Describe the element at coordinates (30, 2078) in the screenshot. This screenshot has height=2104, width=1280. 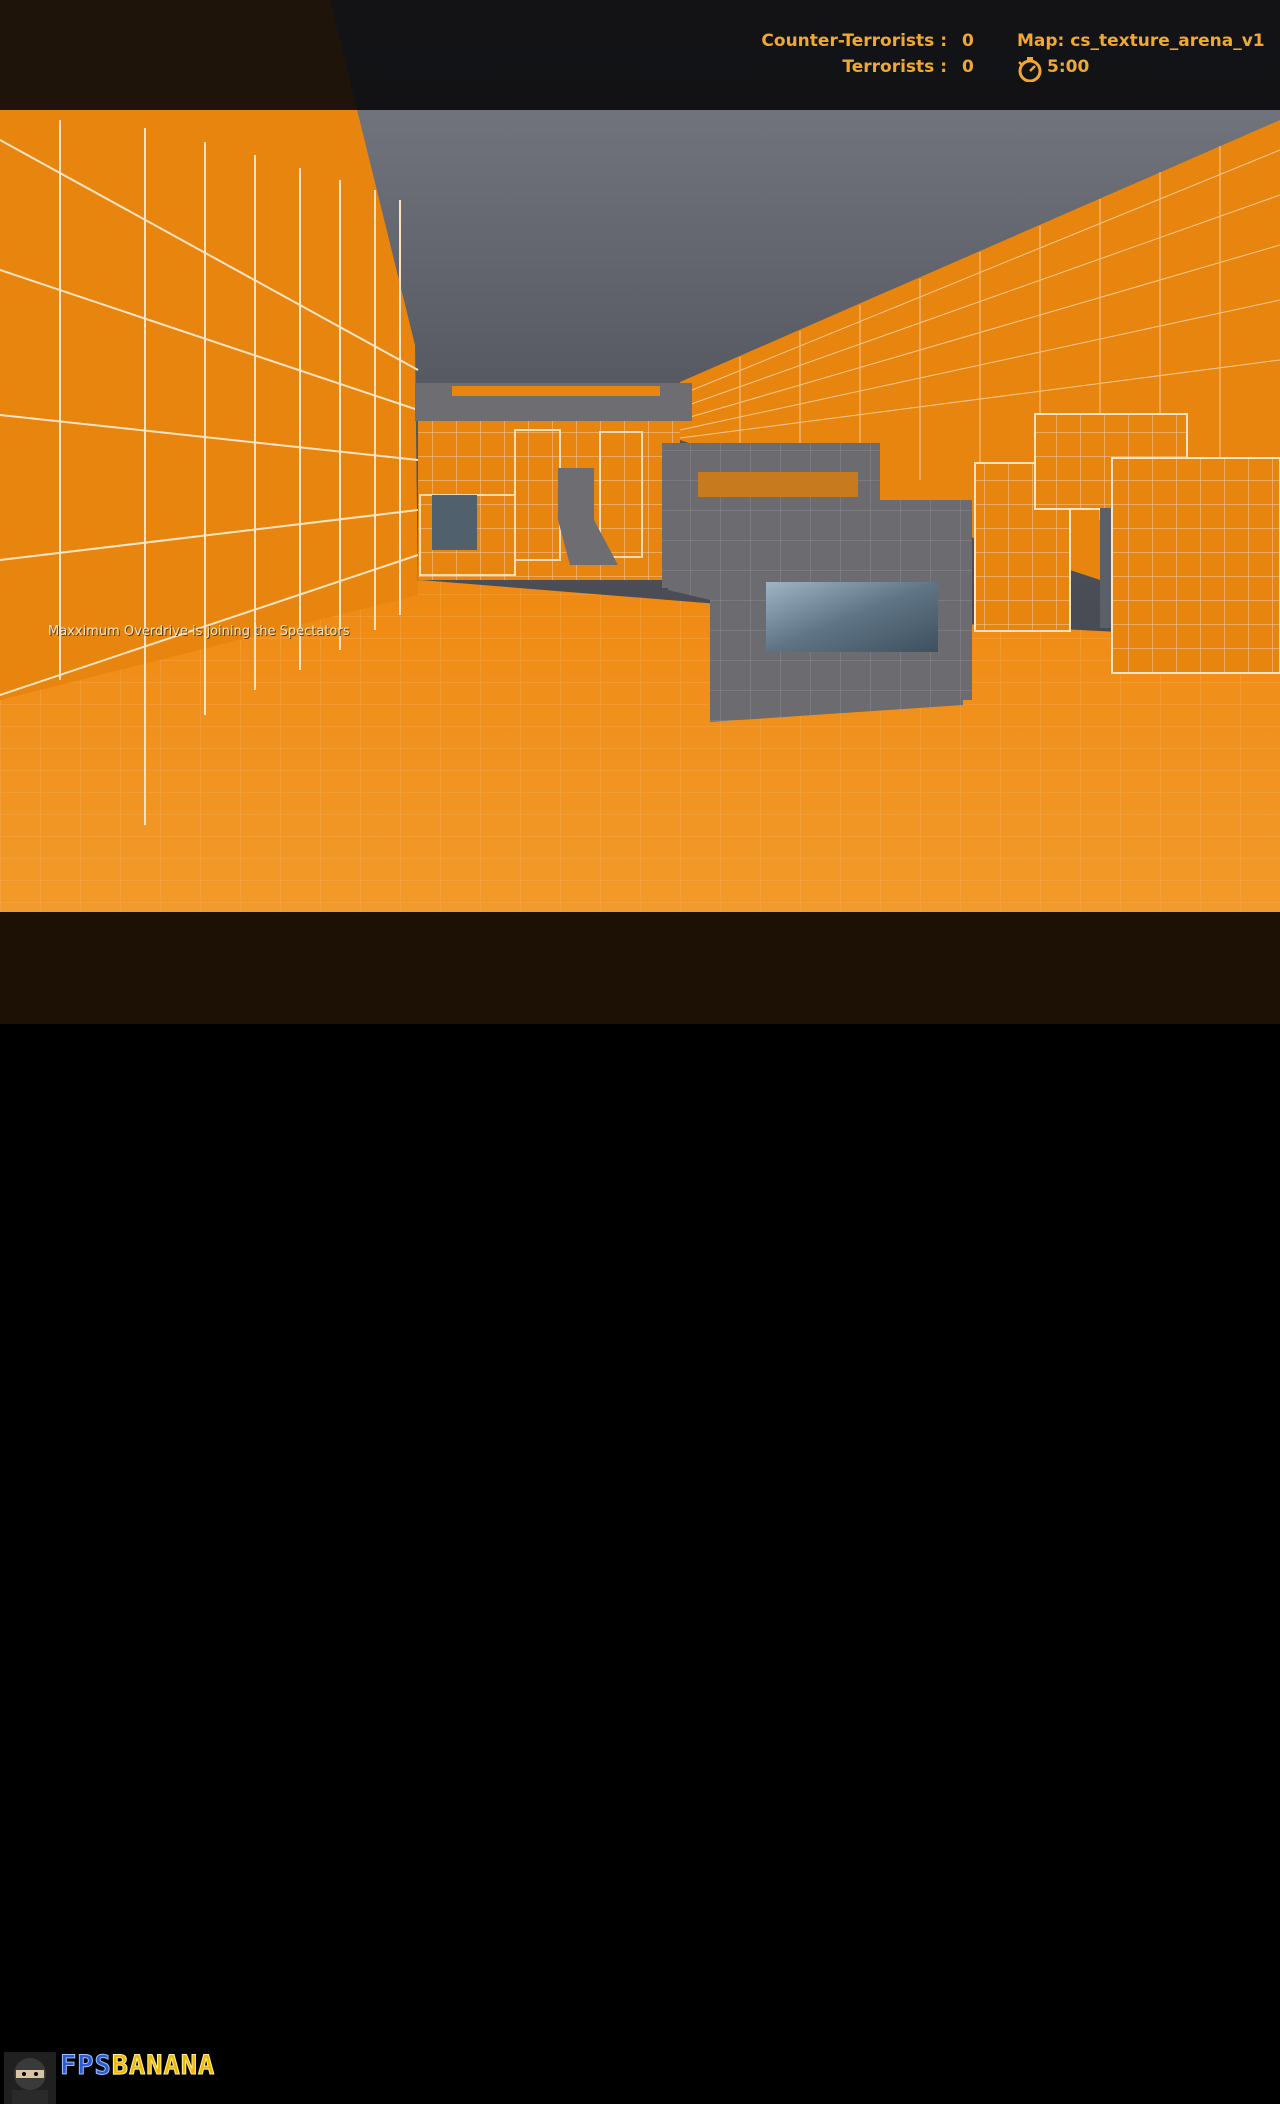
I see `ninja-avatar-icon` at that location.